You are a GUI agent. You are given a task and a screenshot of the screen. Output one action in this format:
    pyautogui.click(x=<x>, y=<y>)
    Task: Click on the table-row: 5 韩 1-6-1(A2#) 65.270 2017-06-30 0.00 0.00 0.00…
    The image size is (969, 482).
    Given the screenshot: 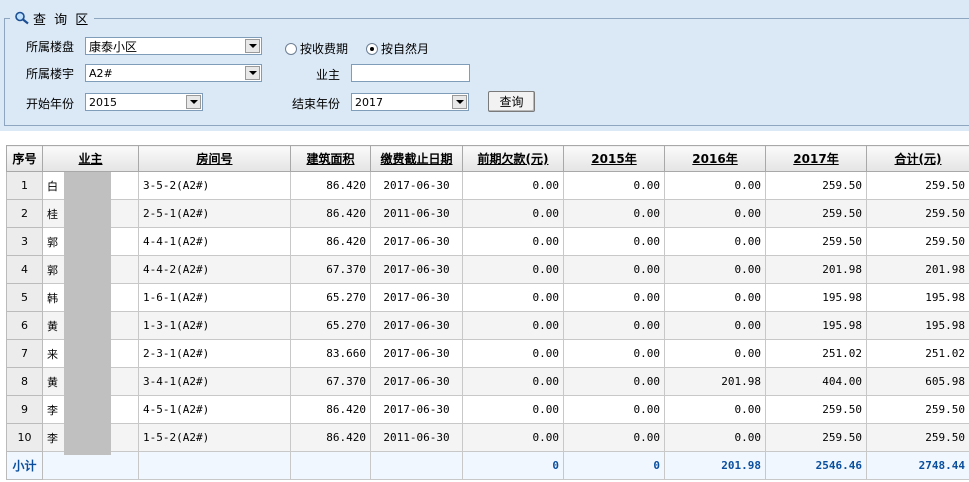 What is the action you would take?
    pyautogui.click(x=487, y=297)
    